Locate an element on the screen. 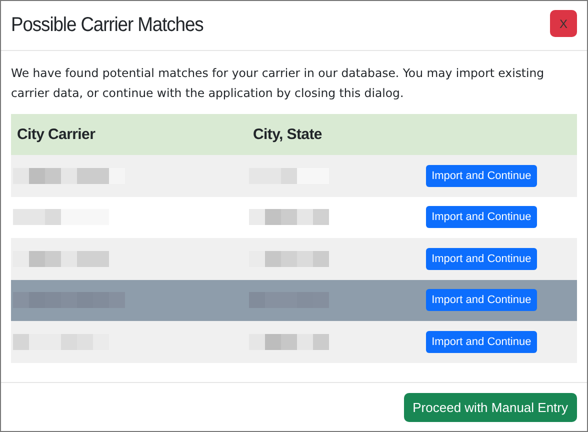  close-button: X is located at coordinates (563, 23).